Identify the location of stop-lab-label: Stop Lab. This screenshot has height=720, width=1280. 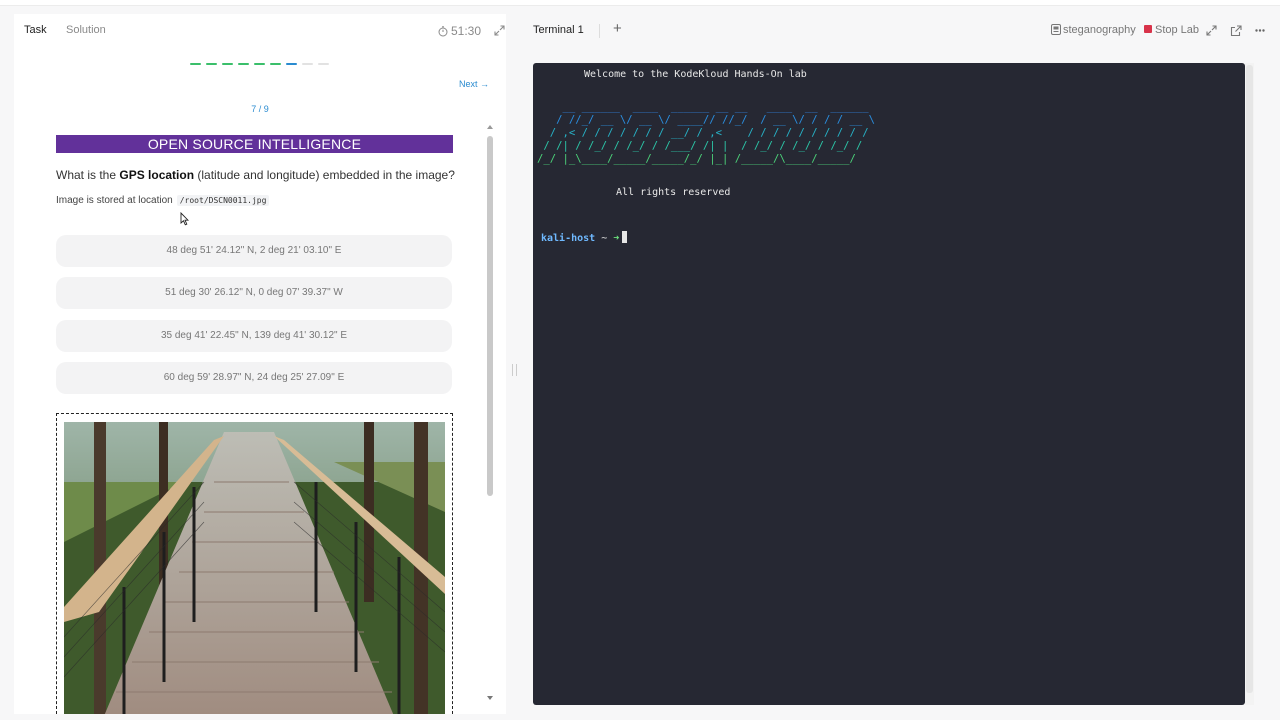
(1177, 30).